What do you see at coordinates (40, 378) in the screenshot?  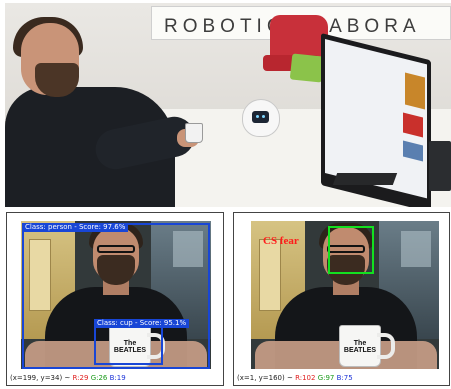 I see `cursor-coords: (x=199, y=34) ~` at bounding box center [40, 378].